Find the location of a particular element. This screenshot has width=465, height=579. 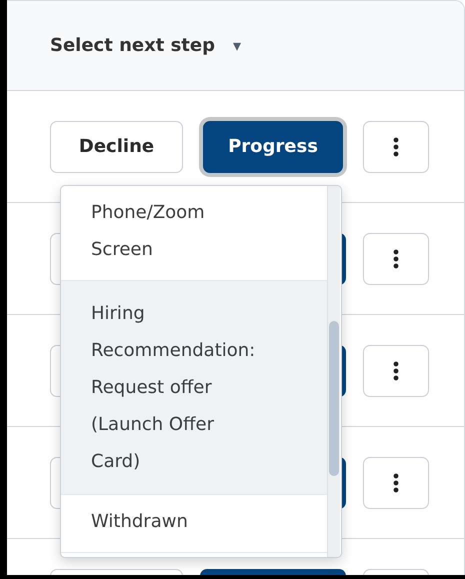

progress-button: Progress is located at coordinates (273, 146).